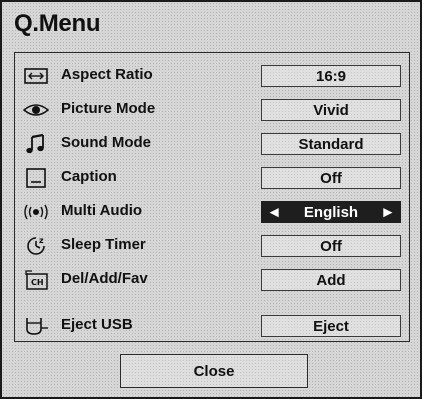 This screenshot has width=422, height=399. What do you see at coordinates (97, 324) in the screenshot?
I see `eject-usb-label: Eject USB` at bounding box center [97, 324].